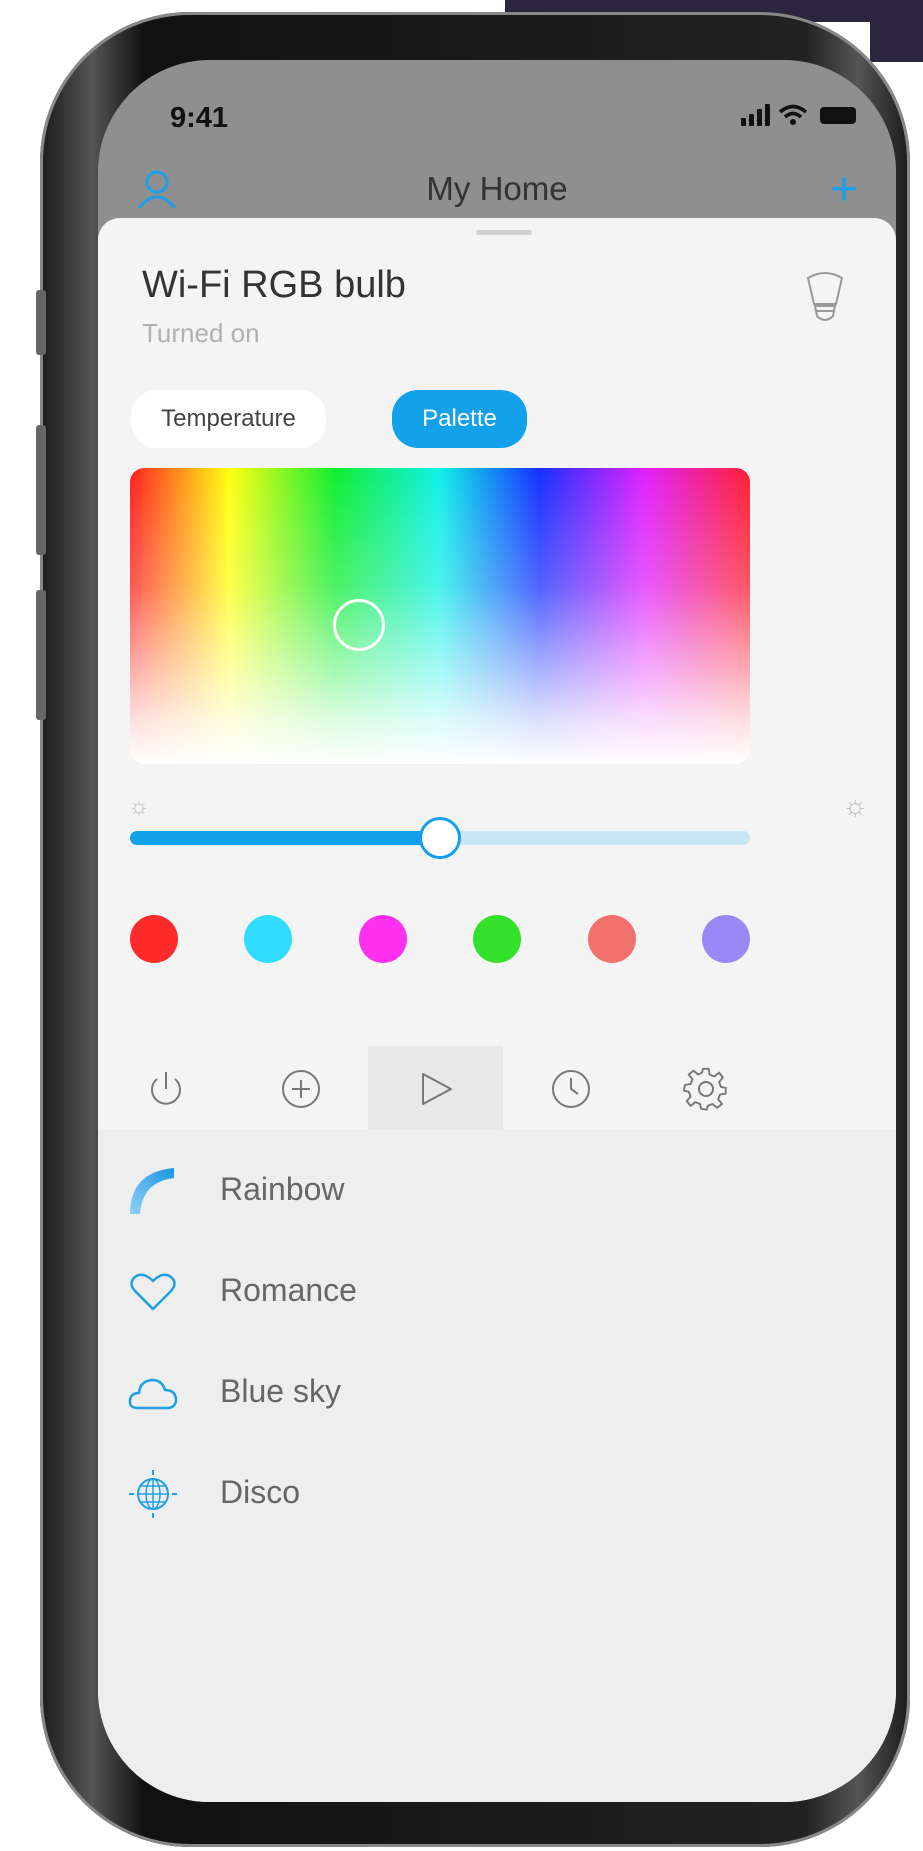 The width and height of the screenshot is (923, 1851). I want to click on tab-palette: Palette, so click(459, 419).